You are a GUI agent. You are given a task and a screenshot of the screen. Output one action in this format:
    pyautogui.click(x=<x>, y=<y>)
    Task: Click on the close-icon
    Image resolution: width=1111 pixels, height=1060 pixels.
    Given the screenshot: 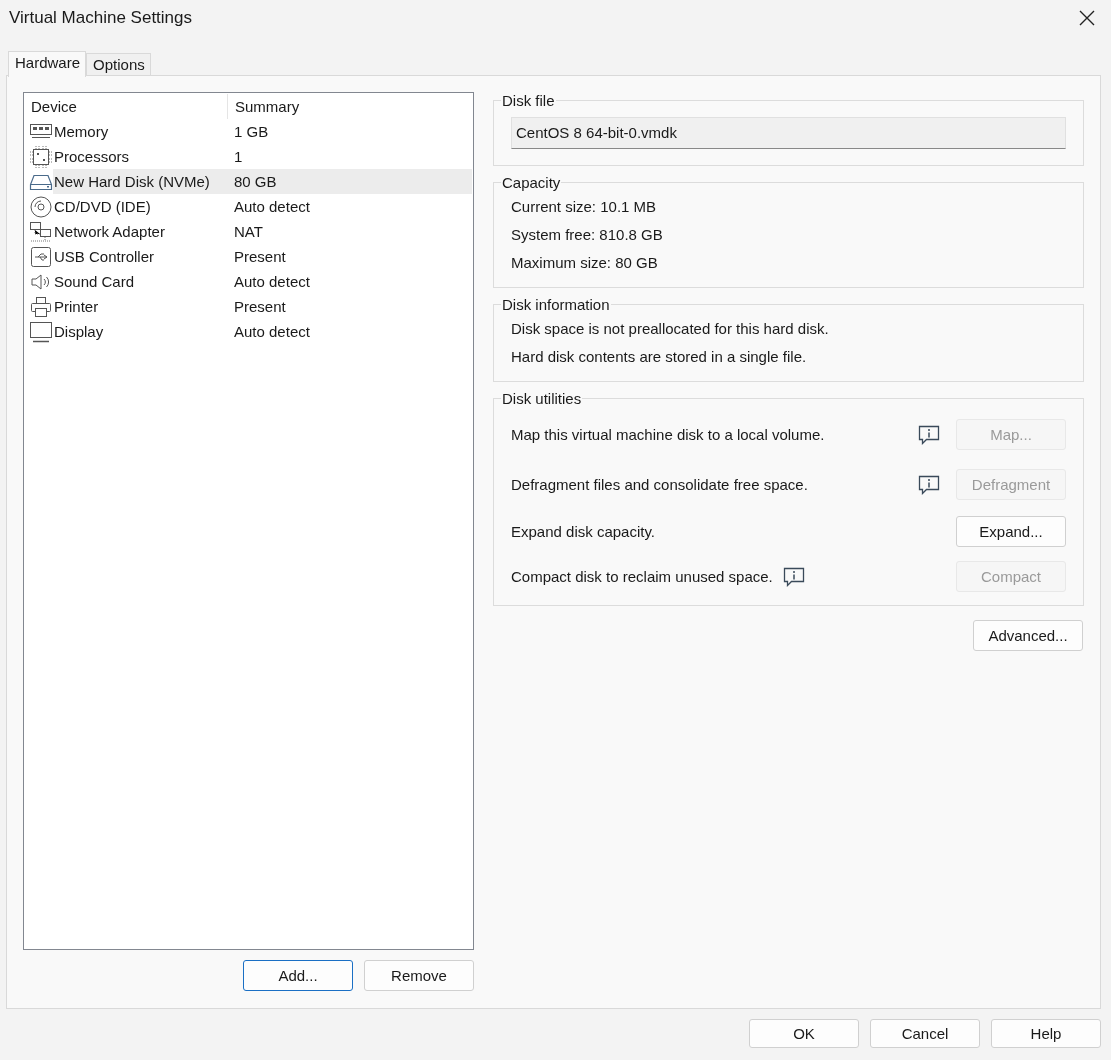 What is the action you would take?
    pyautogui.click(x=1087, y=18)
    